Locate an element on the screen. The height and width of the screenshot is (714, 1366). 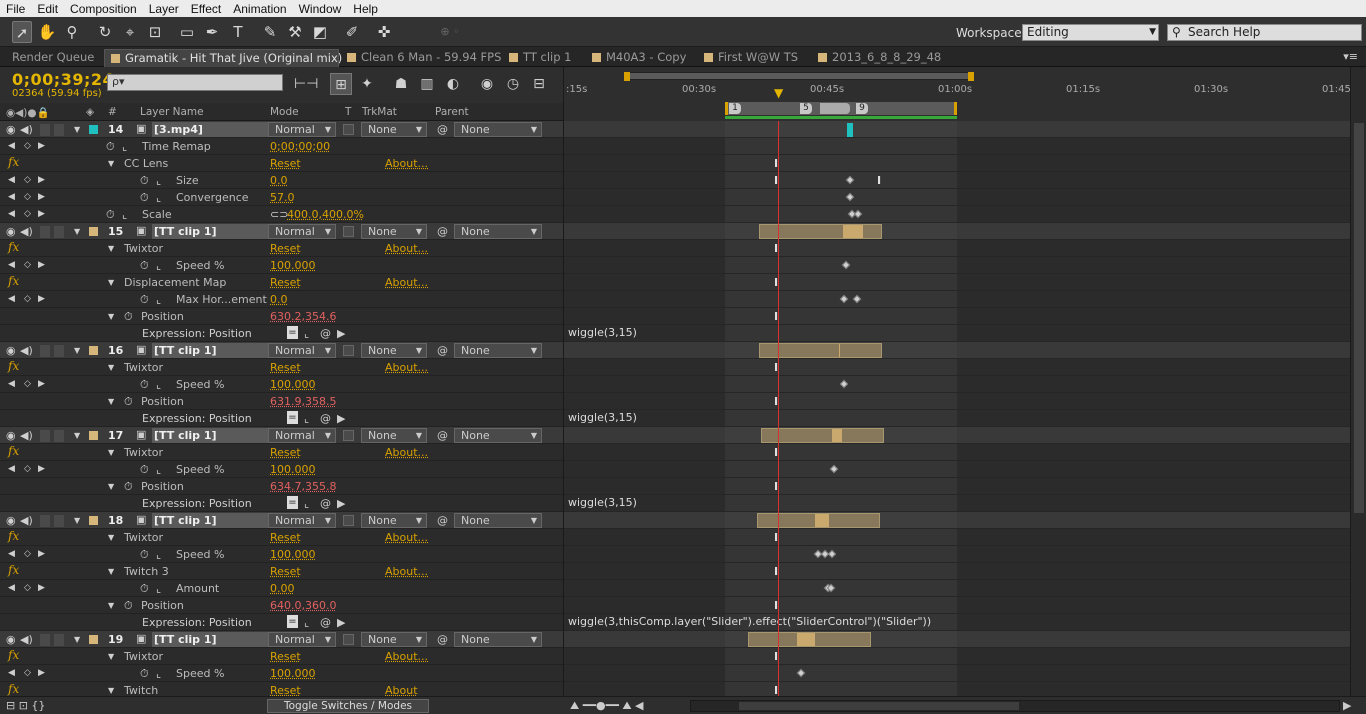
property-value: 57.0 is located at coordinates (282, 197).